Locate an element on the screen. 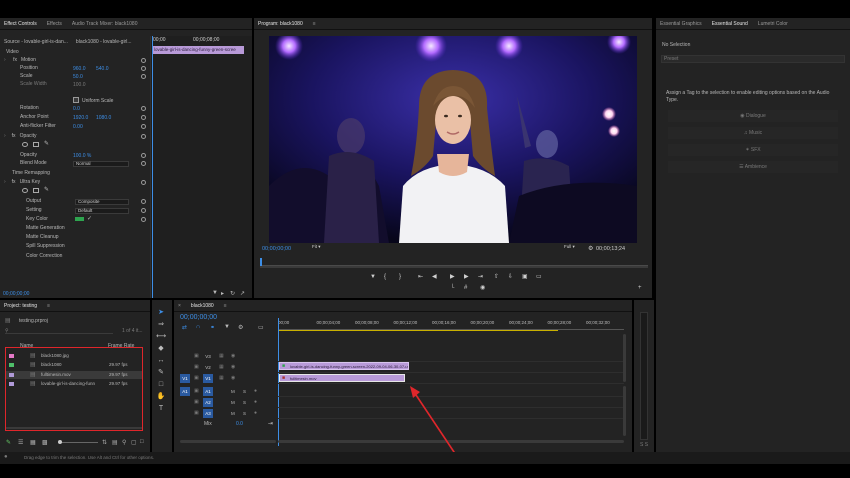  track-lane is located at coordinates (451, 357).